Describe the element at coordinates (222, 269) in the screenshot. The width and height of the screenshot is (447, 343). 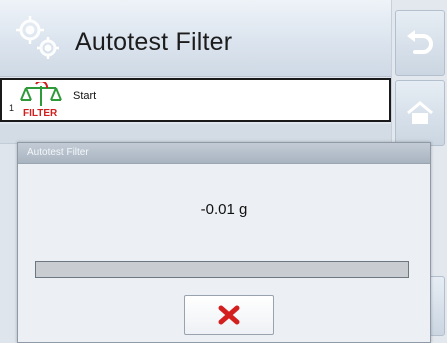
I see `progress-bar` at that location.